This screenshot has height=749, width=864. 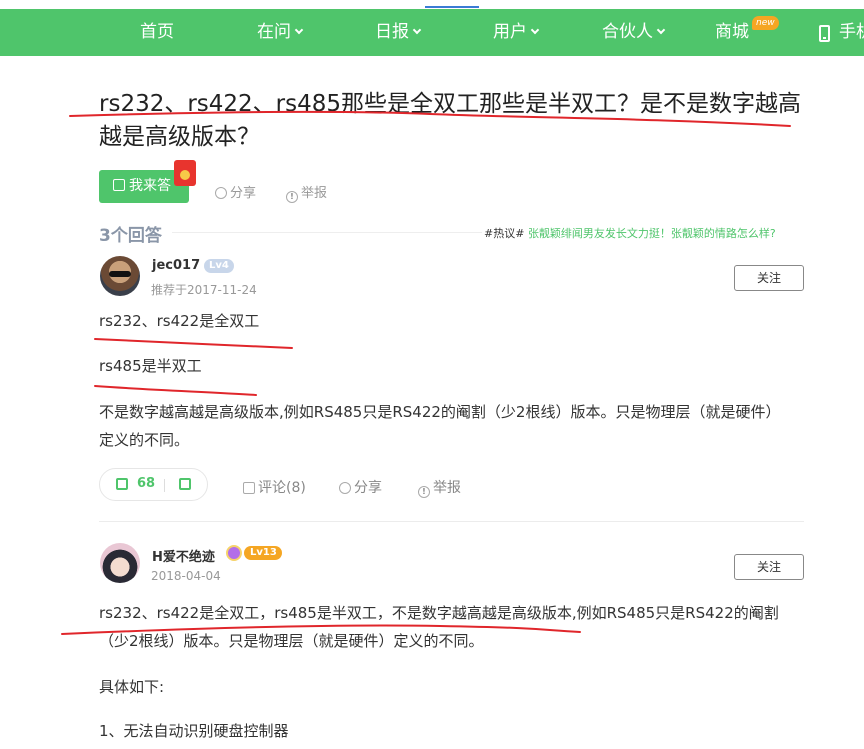 What do you see at coordinates (249, 488) in the screenshot?
I see `comment-icon` at bounding box center [249, 488].